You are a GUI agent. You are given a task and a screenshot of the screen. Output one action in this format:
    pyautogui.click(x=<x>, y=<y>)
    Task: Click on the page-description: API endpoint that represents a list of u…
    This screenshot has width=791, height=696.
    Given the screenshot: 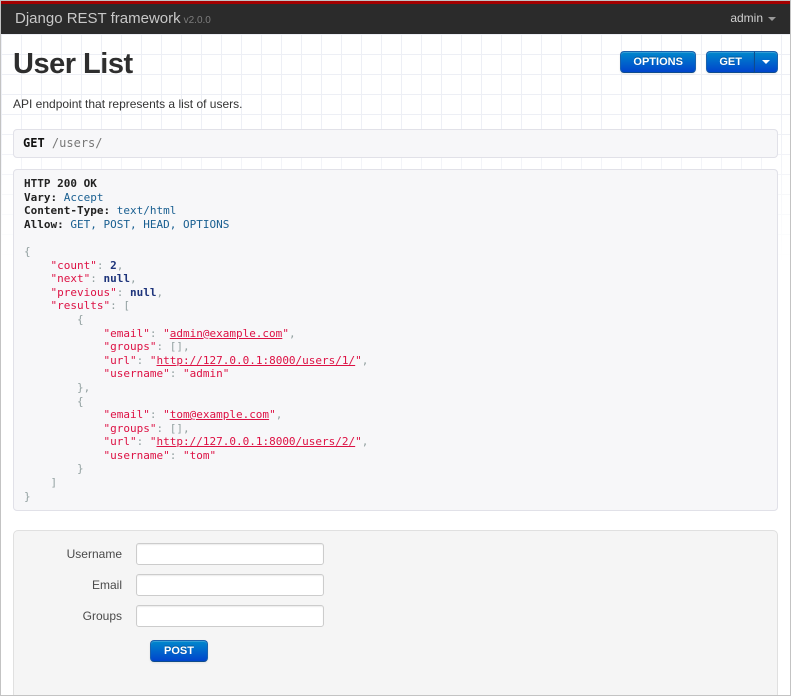 What is the action you would take?
    pyautogui.click(x=128, y=104)
    